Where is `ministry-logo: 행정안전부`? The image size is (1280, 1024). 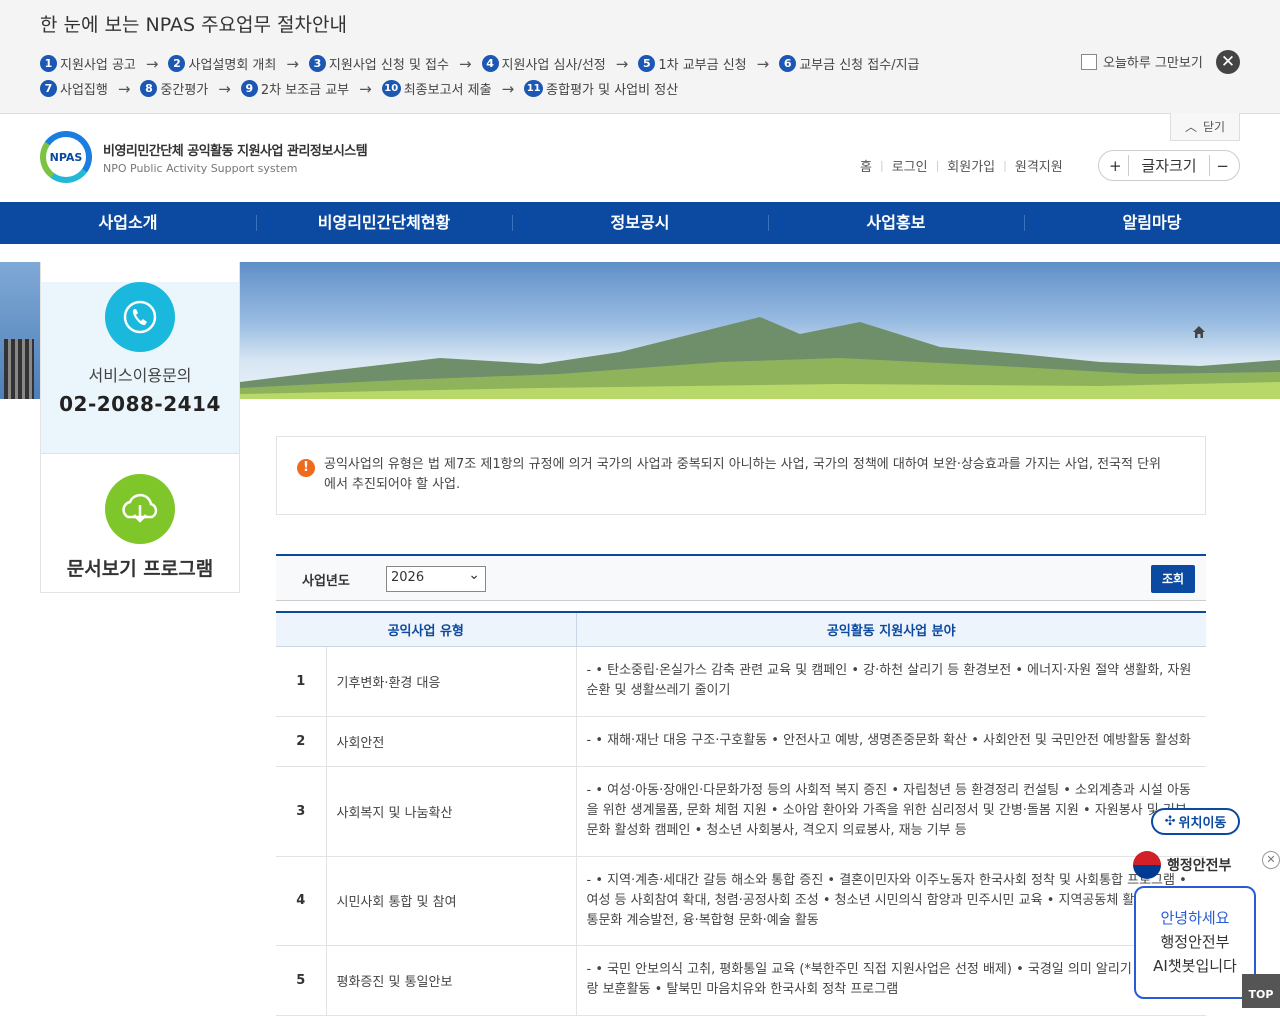
ministry-logo: 행정안전부 is located at coordinates (1182, 865).